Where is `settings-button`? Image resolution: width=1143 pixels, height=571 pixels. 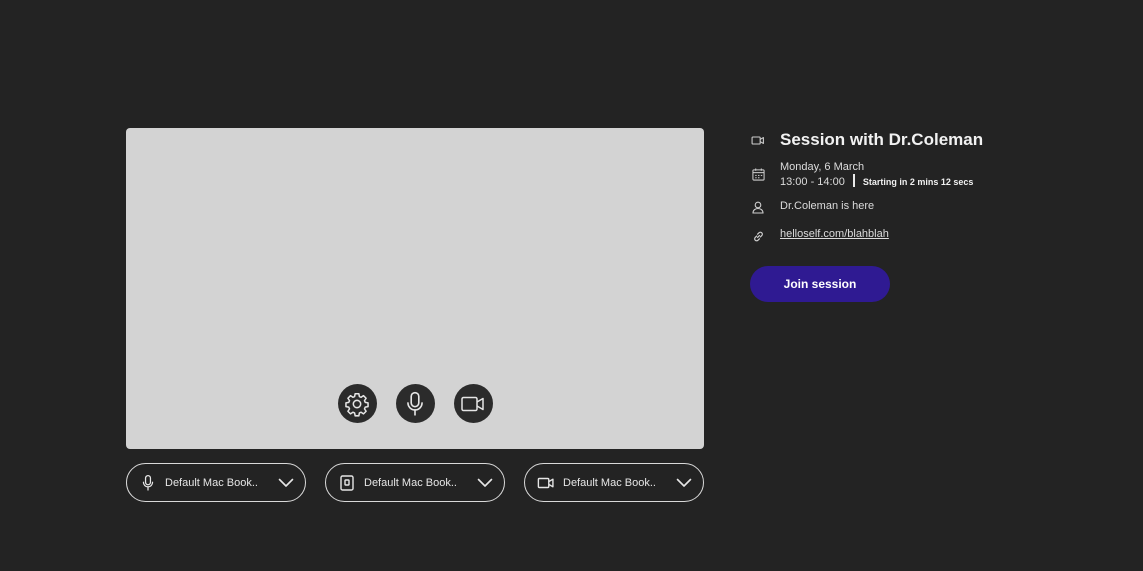
settings-button is located at coordinates (357, 403).